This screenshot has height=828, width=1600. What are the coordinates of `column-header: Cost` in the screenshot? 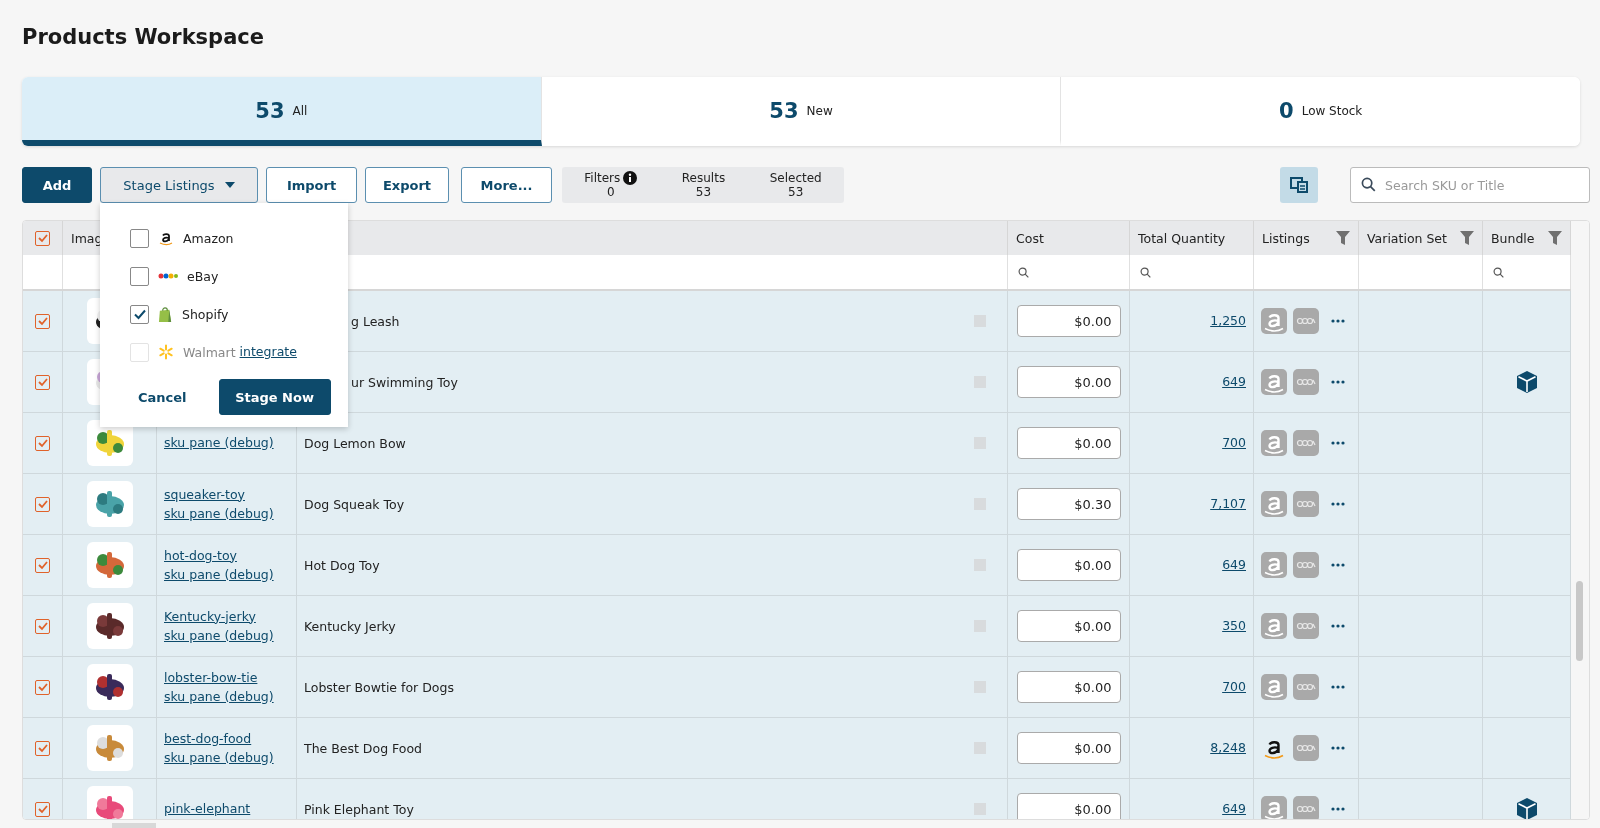 It's located at (1030, 238).